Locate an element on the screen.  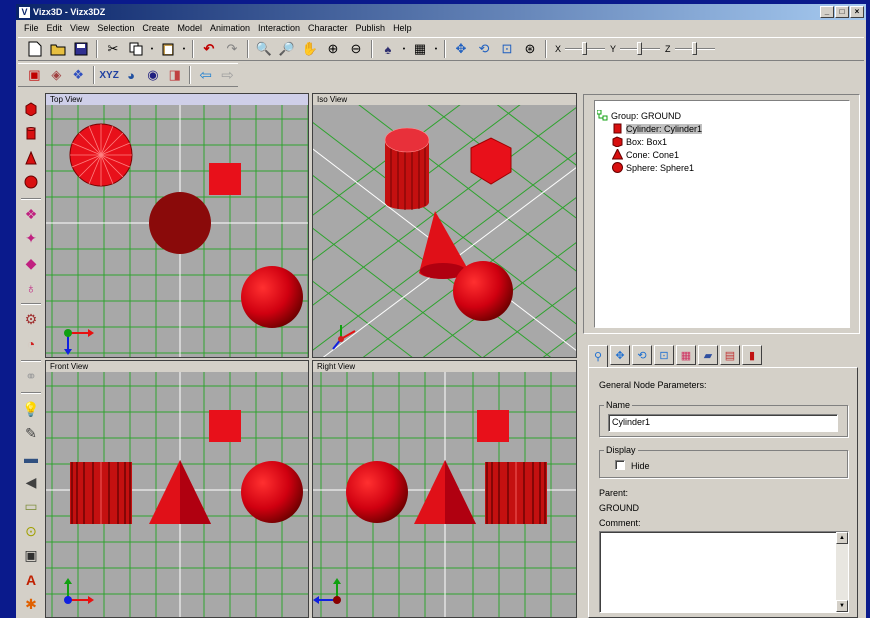
menu-create: Create is located at coordinates (155, 28).